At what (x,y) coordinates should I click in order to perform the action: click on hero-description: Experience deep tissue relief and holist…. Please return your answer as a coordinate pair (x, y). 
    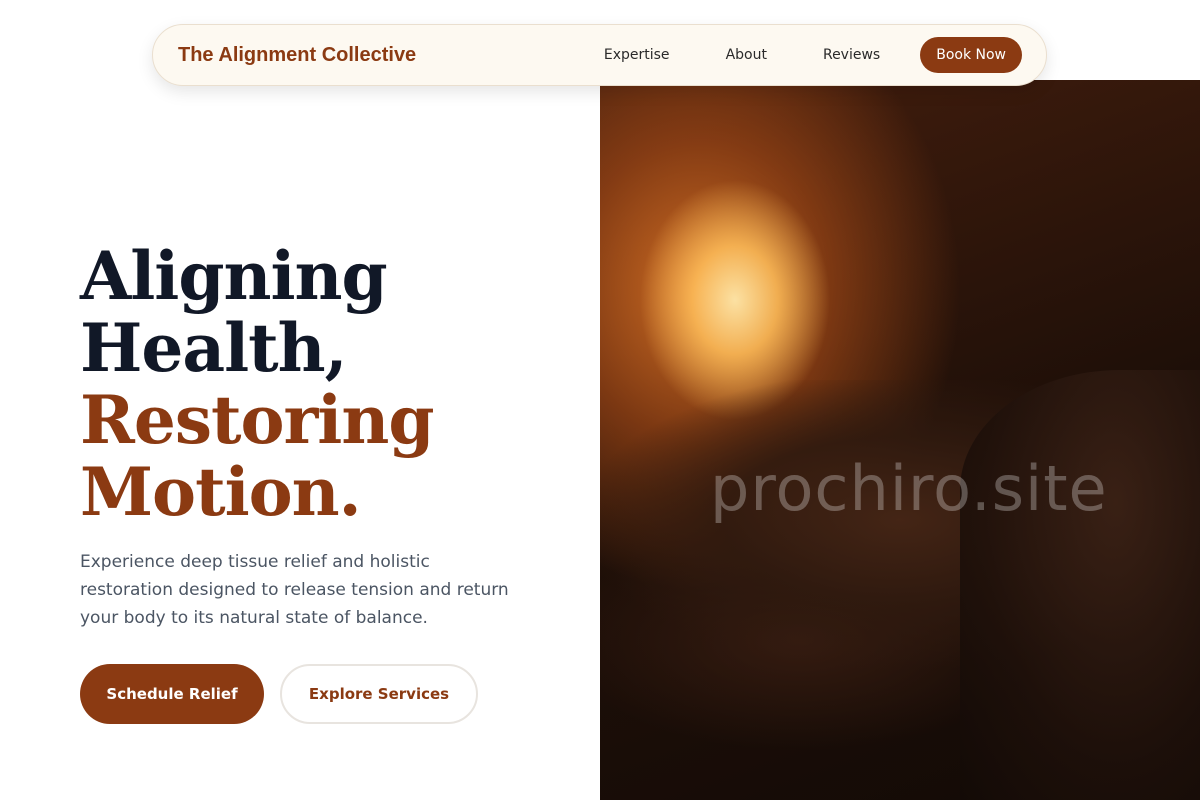
    Looking at the image, I should click on (294, 590).